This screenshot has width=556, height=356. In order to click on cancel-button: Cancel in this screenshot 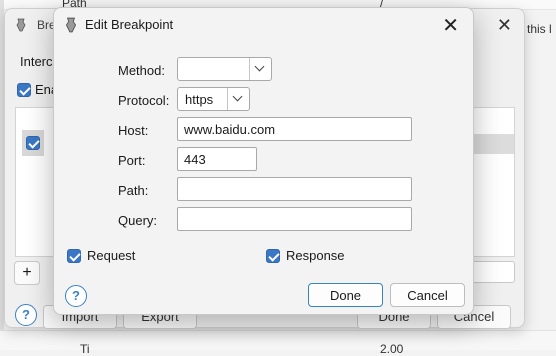, I will do `click(427, 295)`.